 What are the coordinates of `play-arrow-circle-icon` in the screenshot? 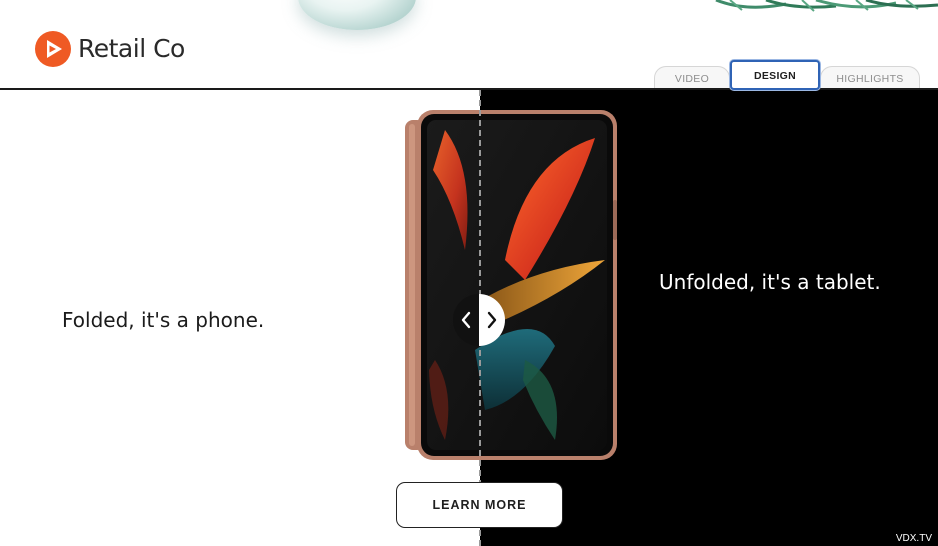 It's located at (53, 49).